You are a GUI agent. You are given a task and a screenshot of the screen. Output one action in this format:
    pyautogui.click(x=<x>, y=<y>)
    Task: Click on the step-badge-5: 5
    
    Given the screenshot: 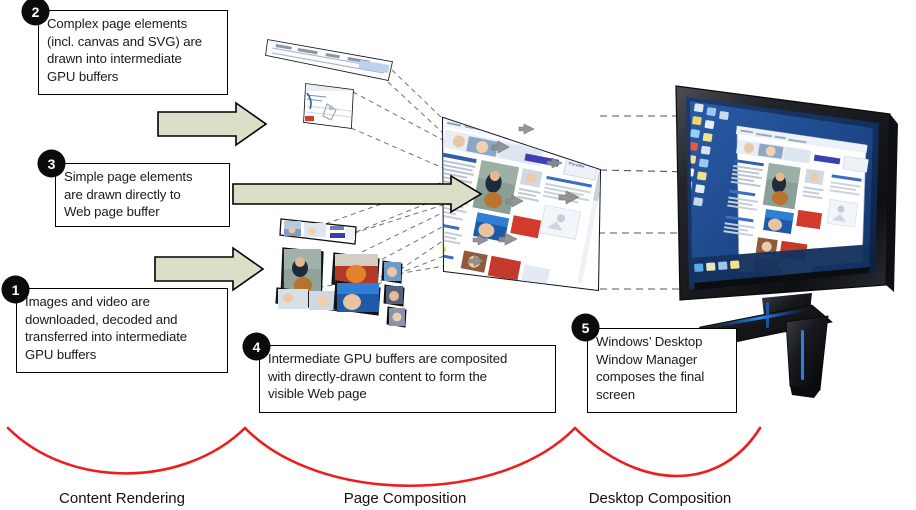 What is the action you would take?
    pyautogui.click(x=585, y=327)
    